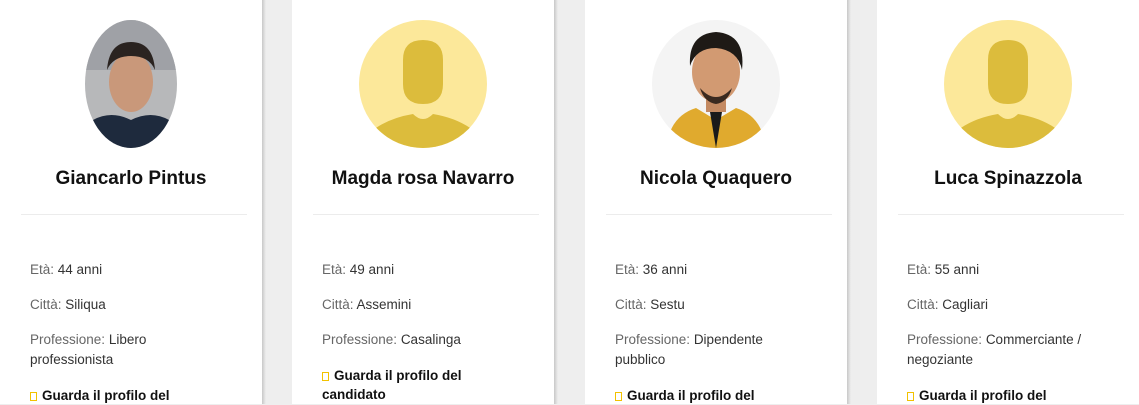 This screenshot has height=405, width=1139. Describe the element at coordinates (392, 385) in the screenshot. I see `view-profile-label: Guarda il profilo del candidato` at that location.